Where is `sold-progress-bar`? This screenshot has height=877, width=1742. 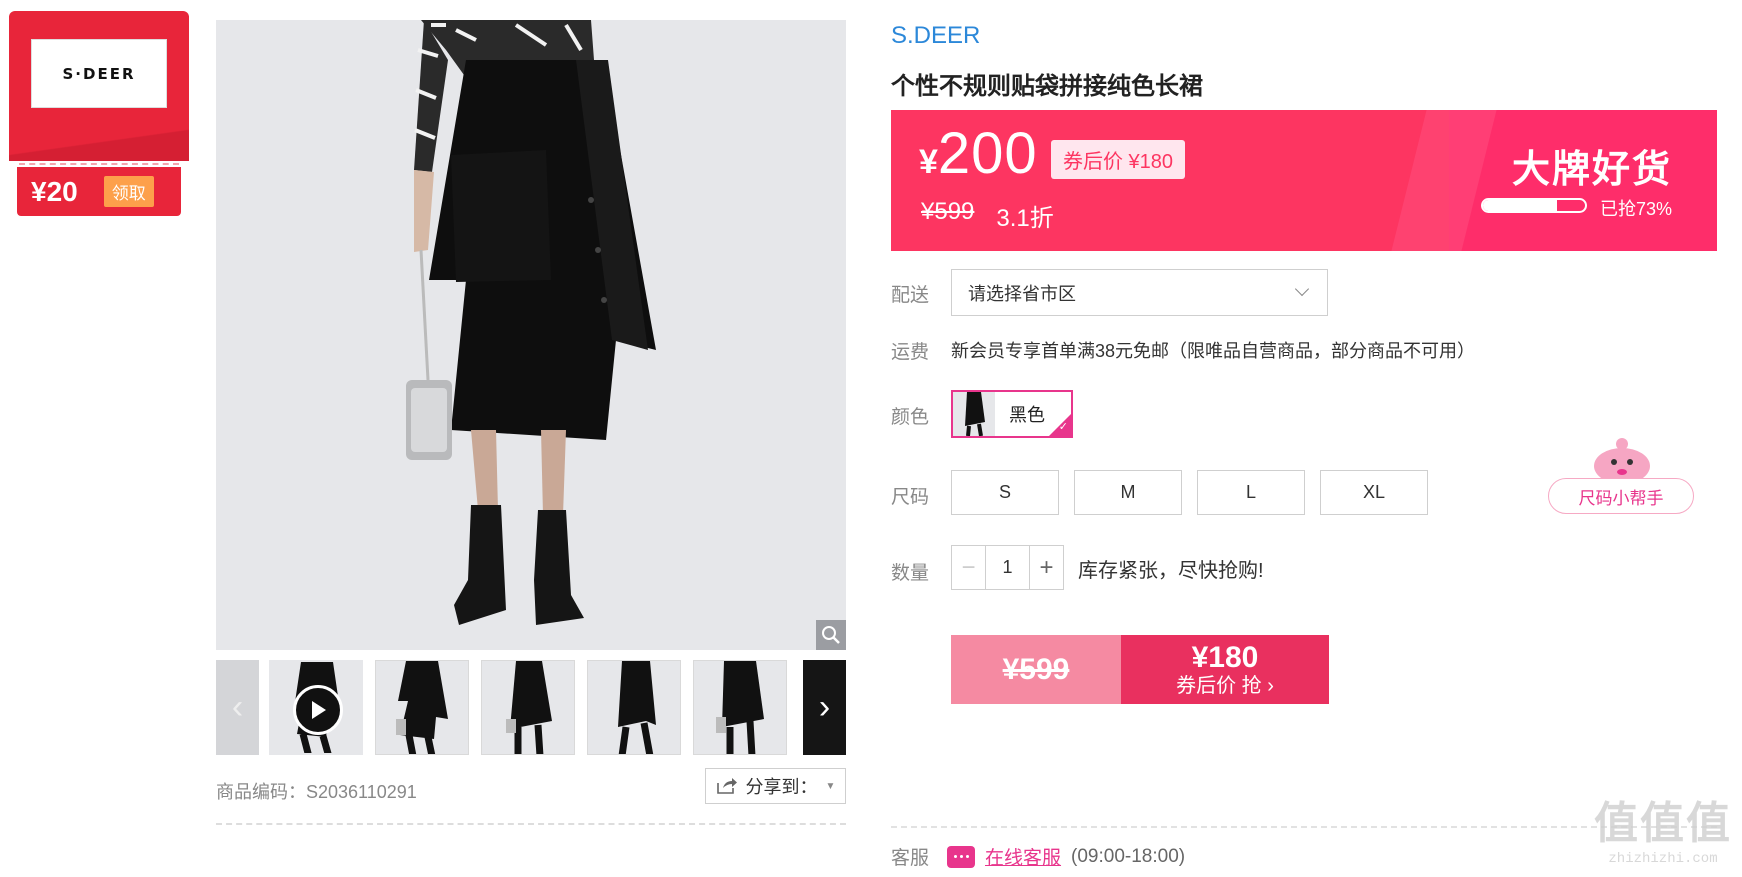
sold-progress-bar is located at coordinates (1534, 205).